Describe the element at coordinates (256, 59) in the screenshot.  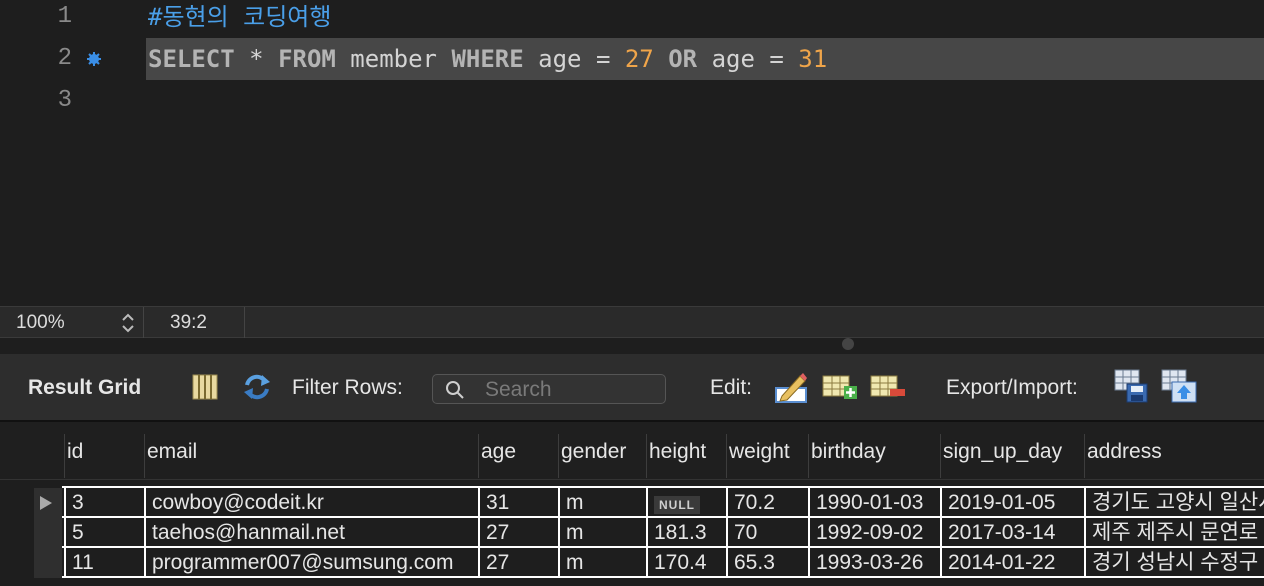
I see `sql-token: *` at that location.